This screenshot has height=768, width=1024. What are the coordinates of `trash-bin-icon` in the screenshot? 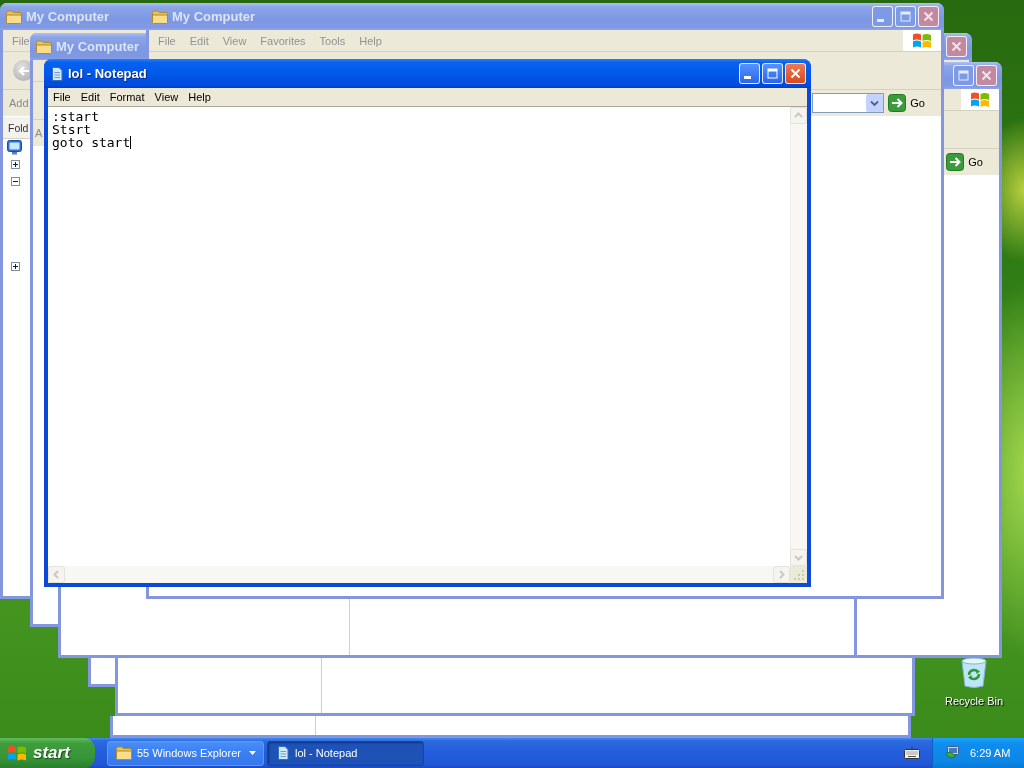 It's located at (974, 672).